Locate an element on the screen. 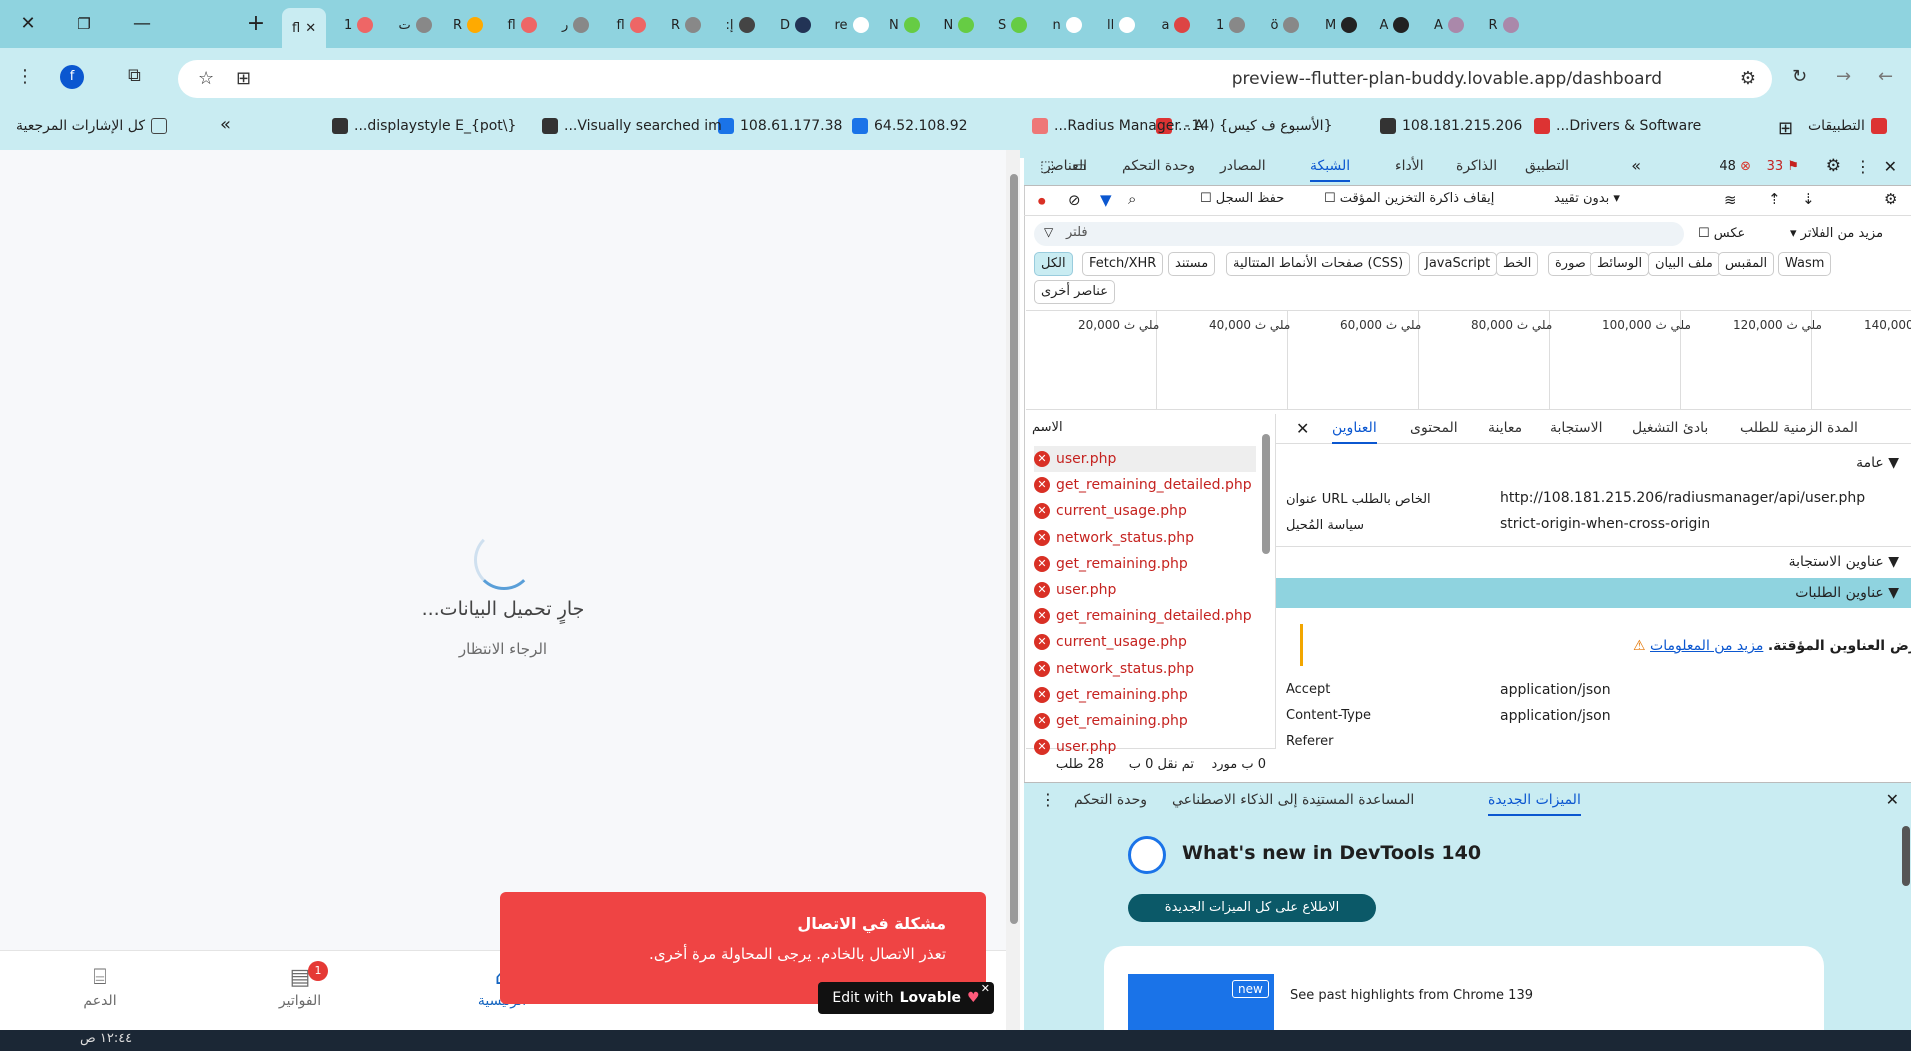  upload-icon: ⇡ is located at coordinates (1774, 199).